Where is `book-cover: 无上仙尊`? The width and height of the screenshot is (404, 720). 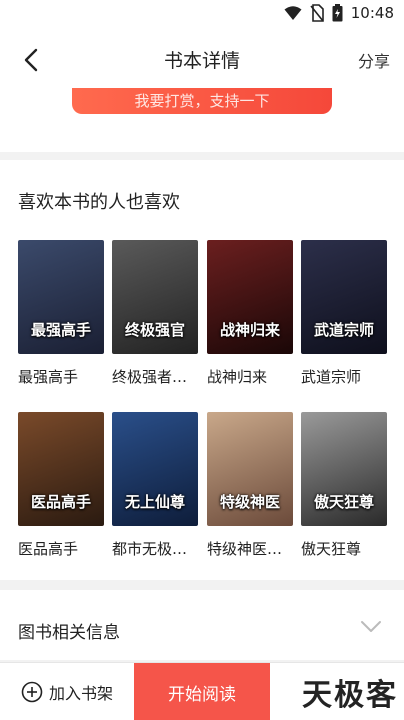
book-cover: 无上仙尊 is located at coordinates (155, 469).